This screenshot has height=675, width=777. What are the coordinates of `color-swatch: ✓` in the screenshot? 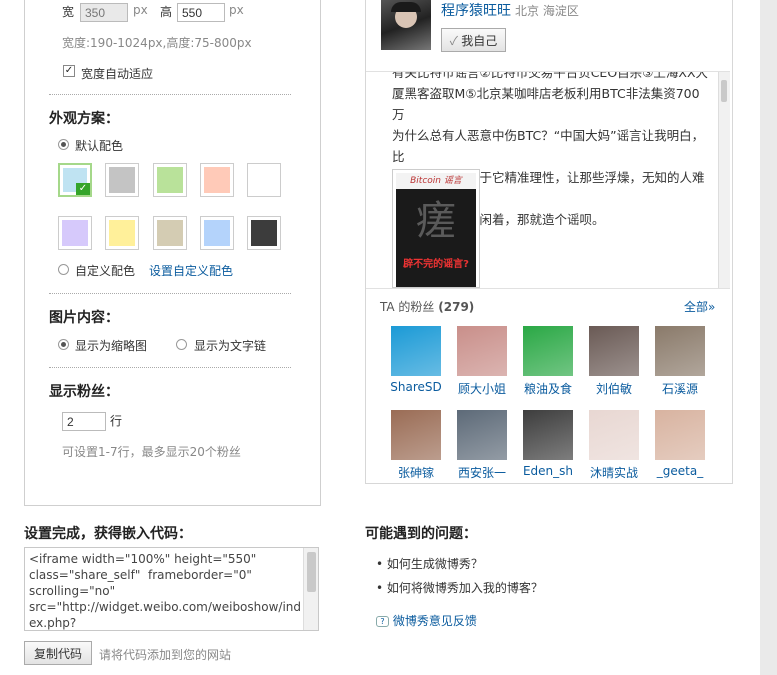 It's located at (75, 180).